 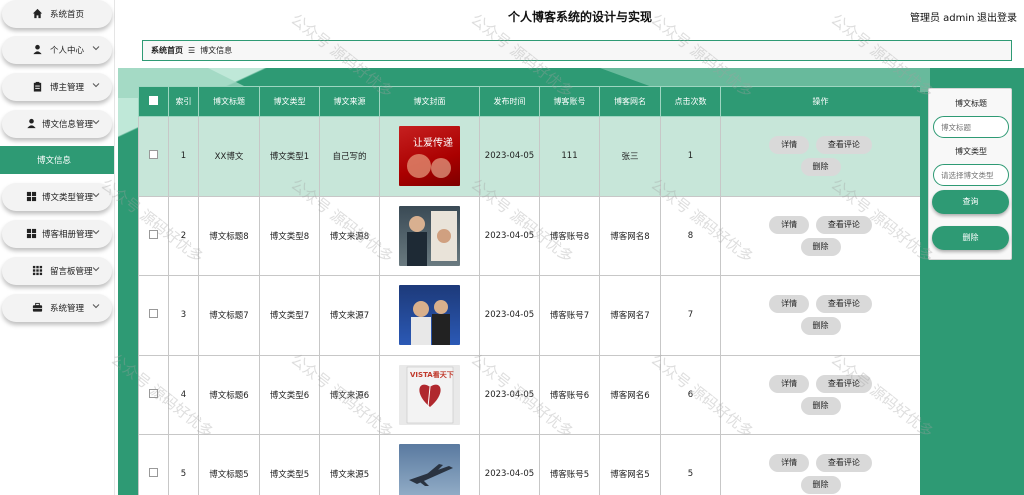 What do you see at coordinates (433, 142) in the screenshot?
I see `cover-caption: 让爱传递` at bounding box center [433, 142].